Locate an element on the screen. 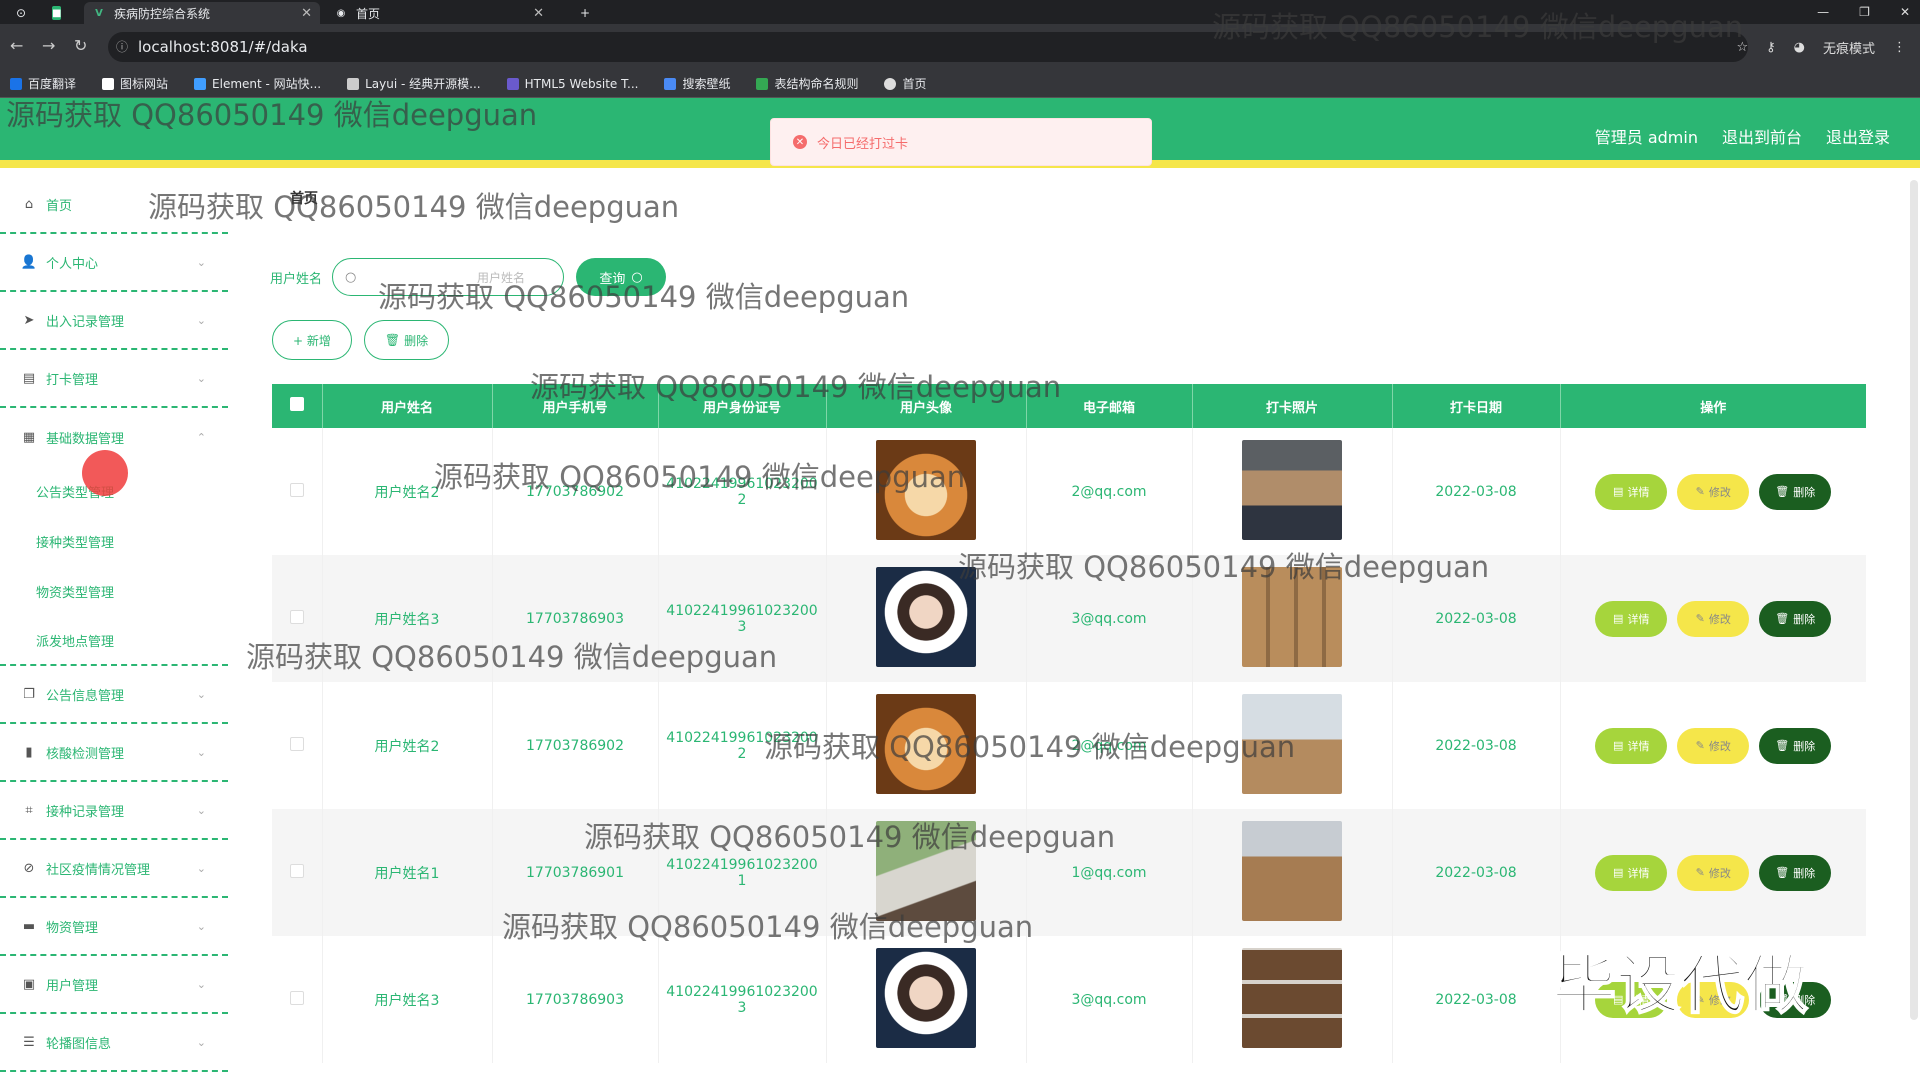  vue-icon: V is located at coordinates (99, 13).